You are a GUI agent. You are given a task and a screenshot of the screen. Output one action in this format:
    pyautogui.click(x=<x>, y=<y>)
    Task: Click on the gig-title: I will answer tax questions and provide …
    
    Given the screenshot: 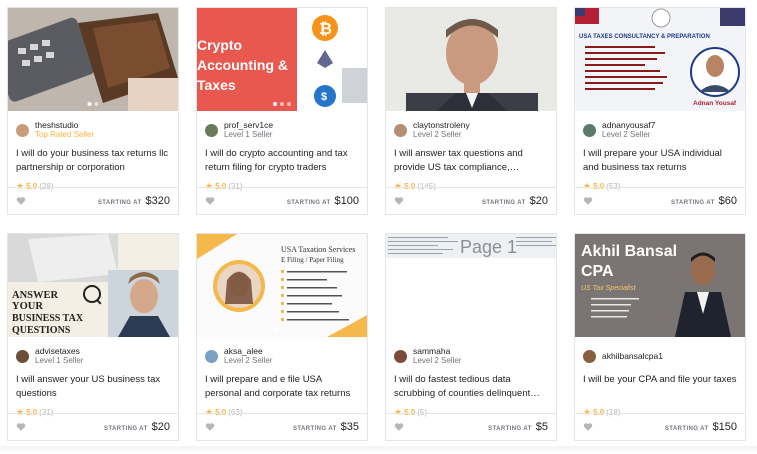 What is the action you would take?
    pyautogui.click(x=471, y=160)
    